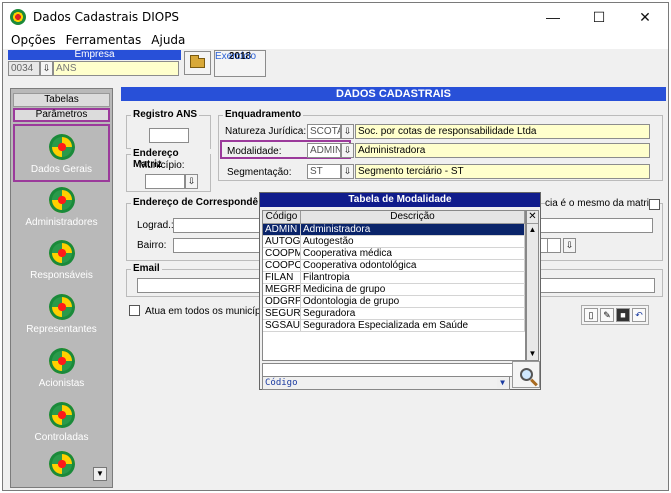 The width and height of the screenshot is (671, 493). Describe the element at coordinates (155, 225) in the screenshot. I see `lograd-label: Lograd.:` at that location.